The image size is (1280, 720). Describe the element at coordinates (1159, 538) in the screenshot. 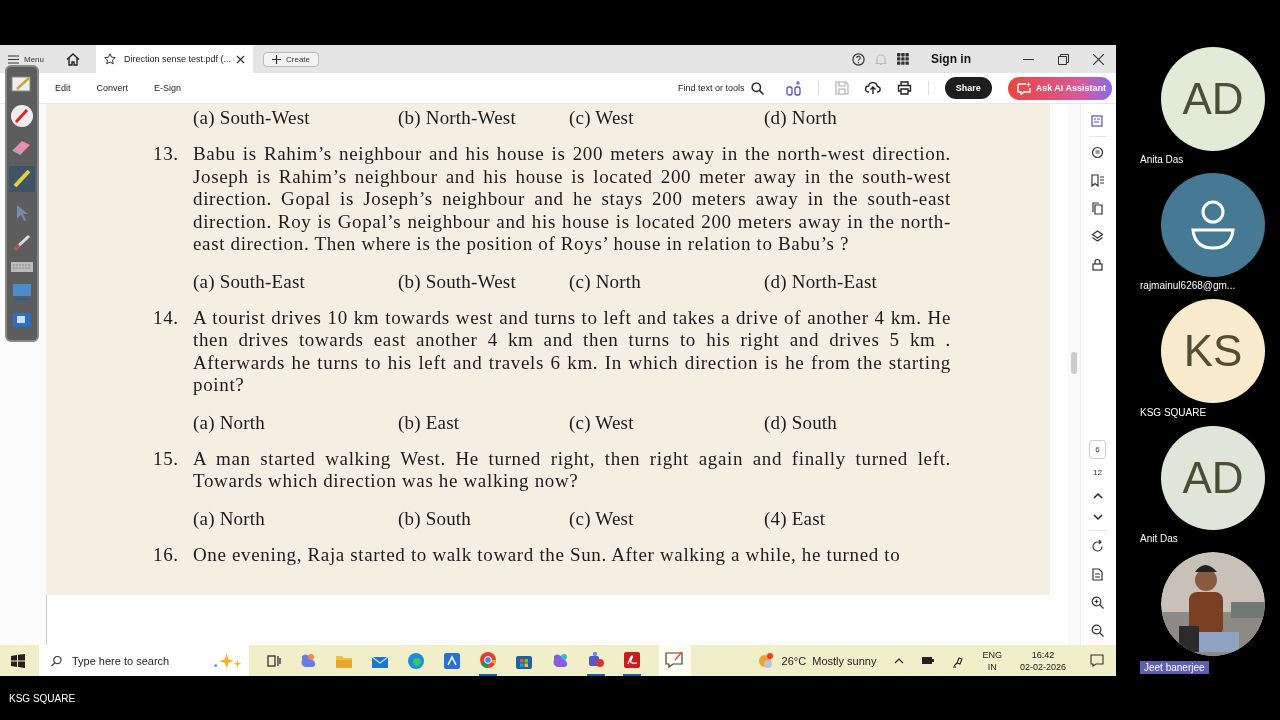

I see `participant-name: Anit Das` at that location.